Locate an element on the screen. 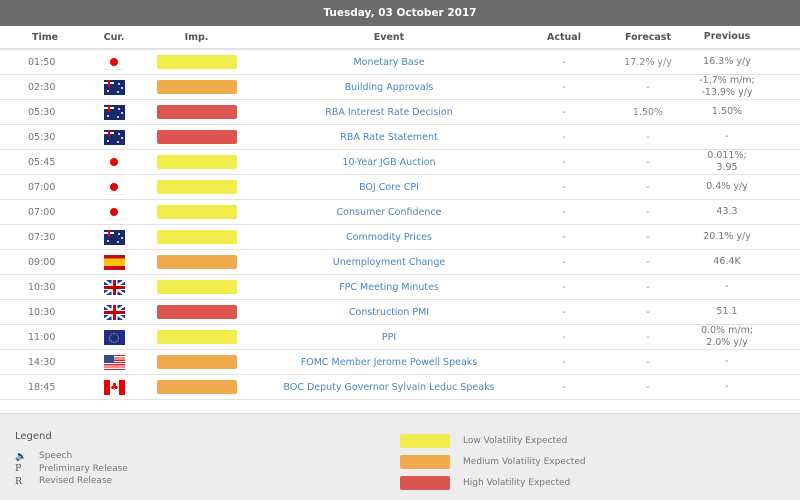 The width and height of the screenshot is (800, 500). previous-value: 0.4% y/y is located at coordinates (727, 186).